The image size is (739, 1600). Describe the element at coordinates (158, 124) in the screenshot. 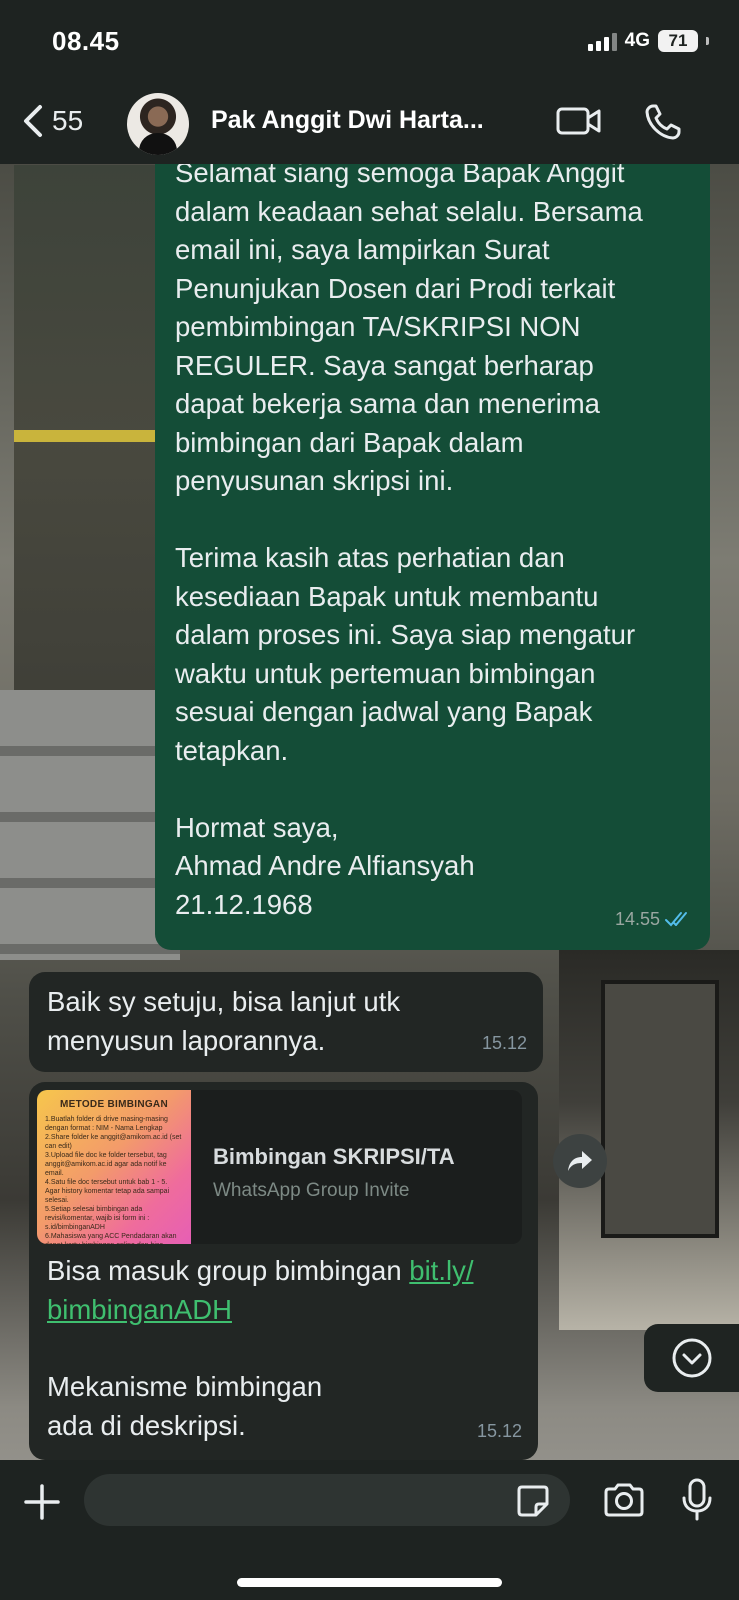

I see `contact-avatar` at that location.